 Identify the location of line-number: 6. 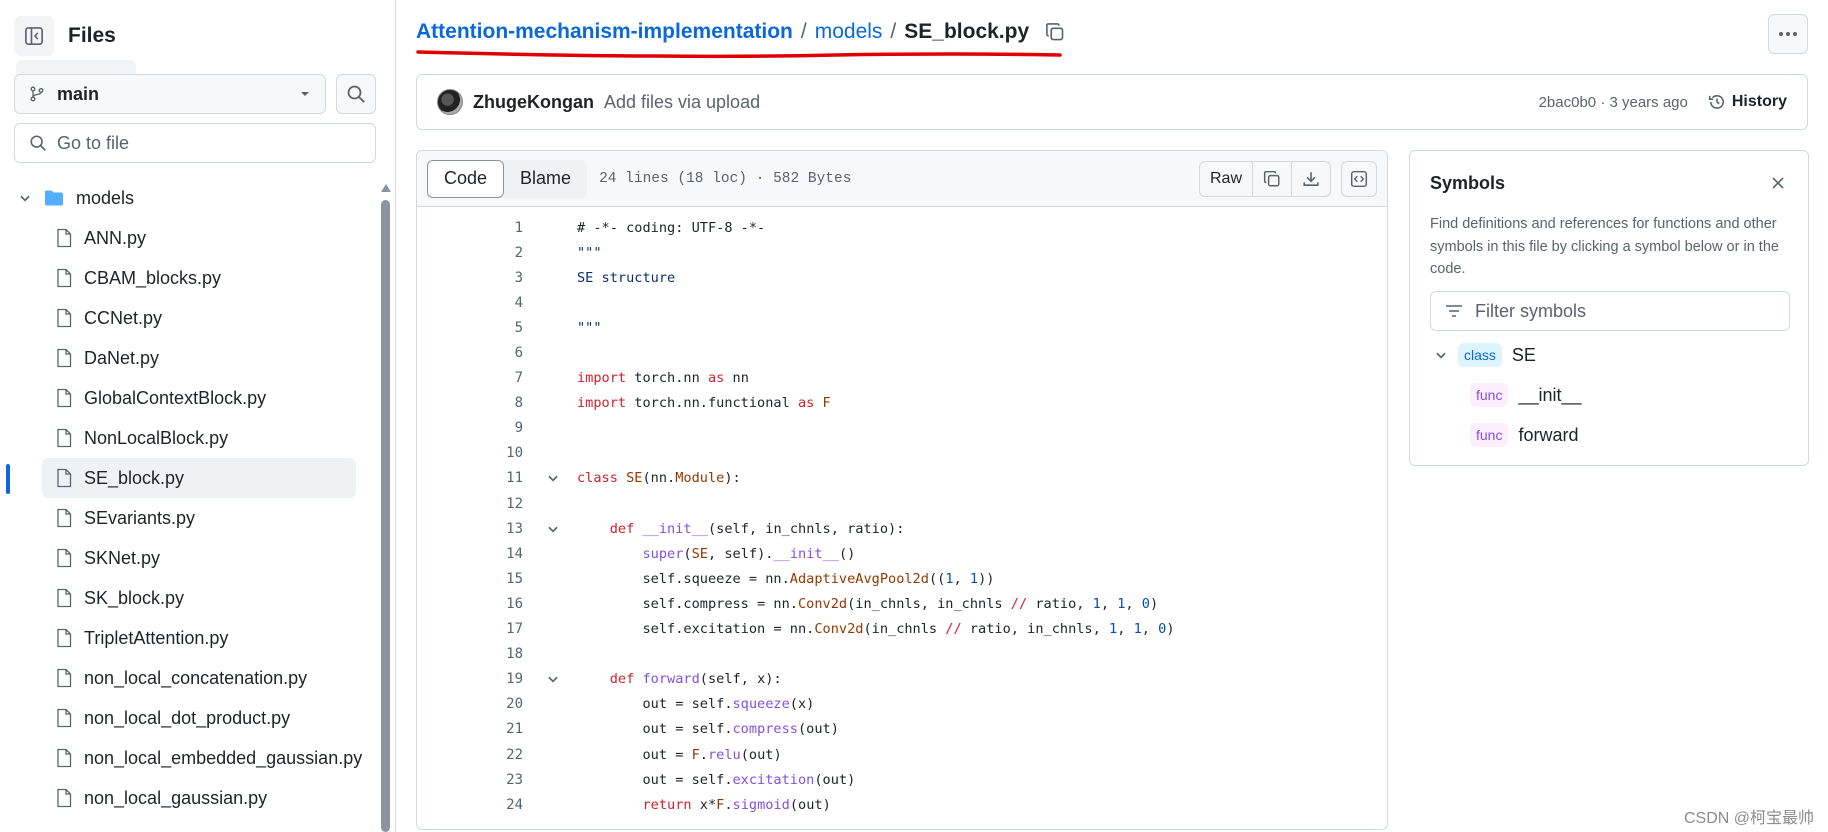
(470, 353).